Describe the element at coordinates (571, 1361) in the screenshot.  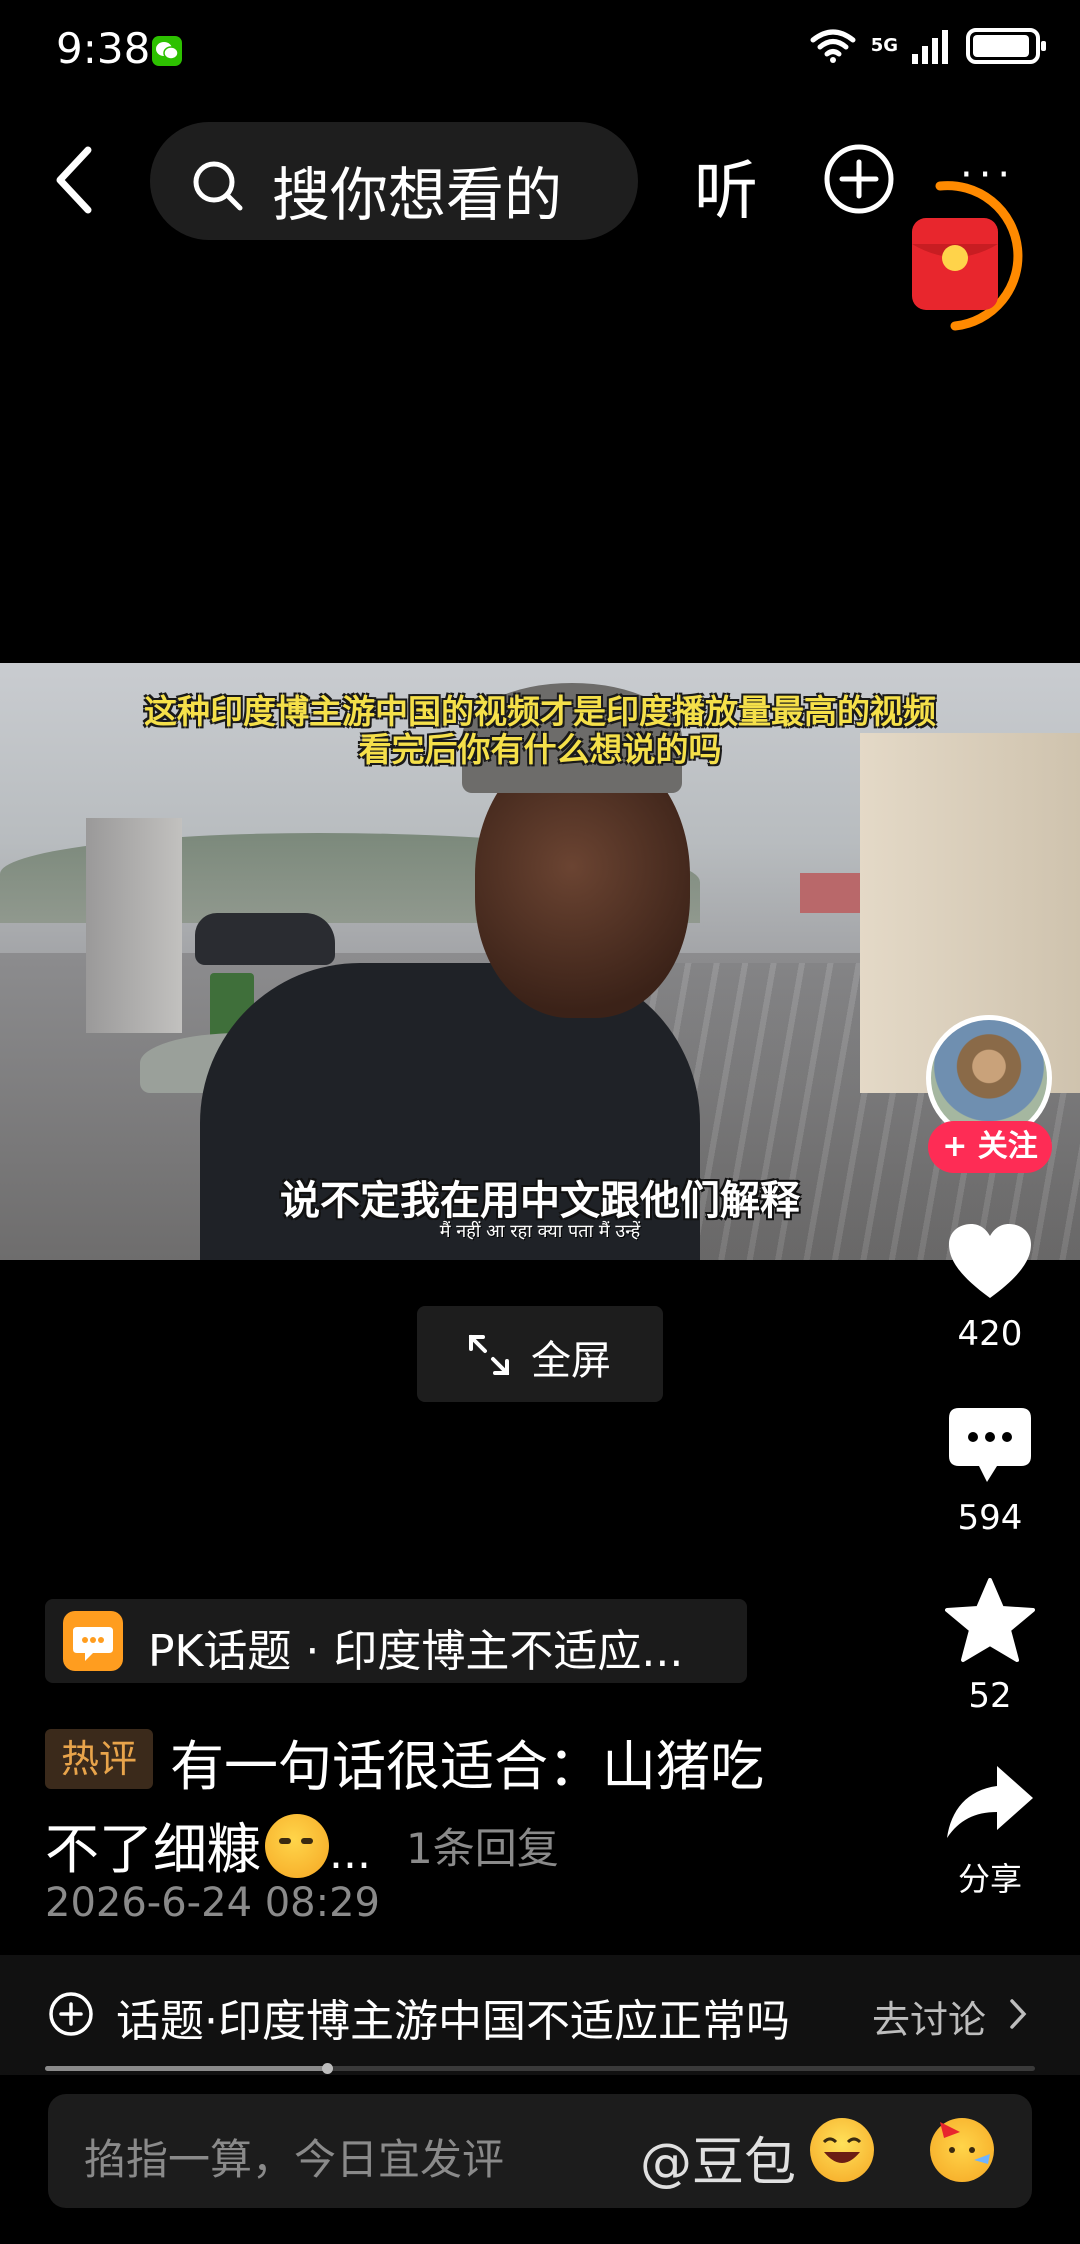
I see `fullscreen-label: 全屏` at that location.